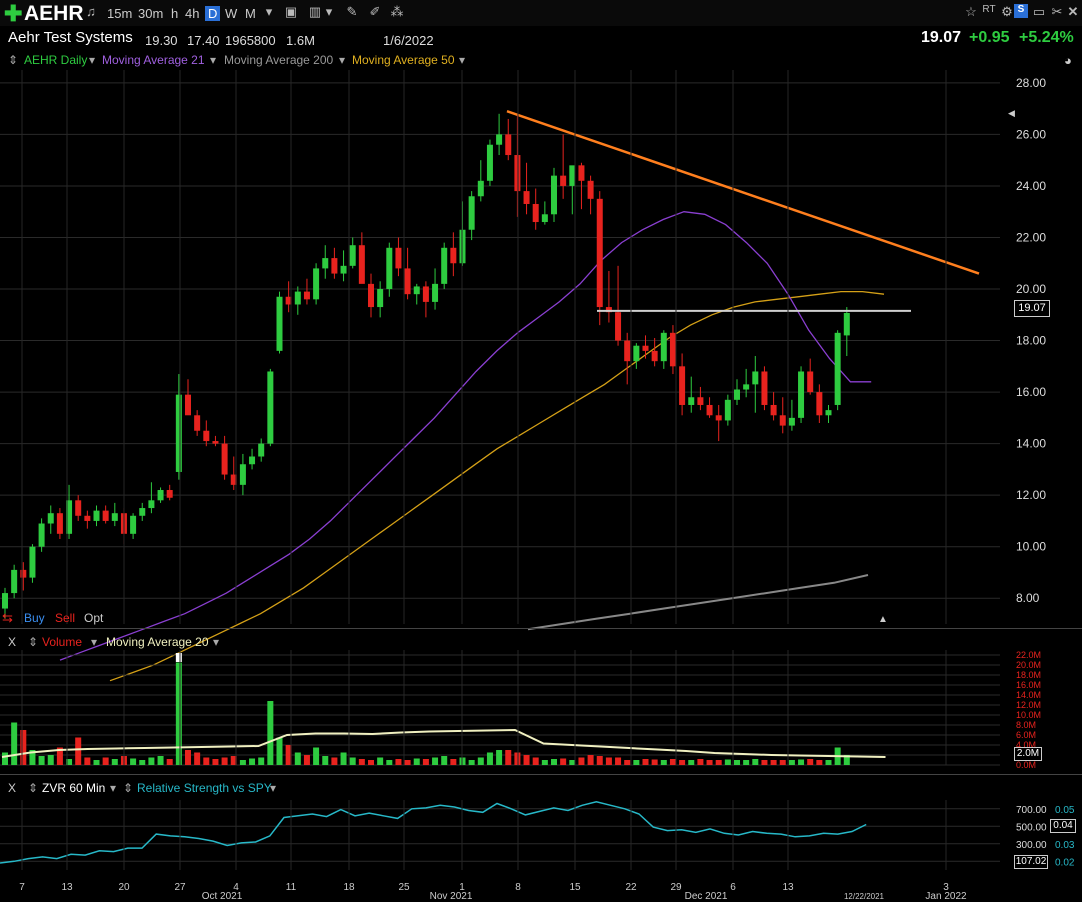 This screenshot has height=902, width=1082. What do you see at coordinates (12, 788) in the screenshot?
I see `close-rs-panel: X` at bounding box center [12, 788].